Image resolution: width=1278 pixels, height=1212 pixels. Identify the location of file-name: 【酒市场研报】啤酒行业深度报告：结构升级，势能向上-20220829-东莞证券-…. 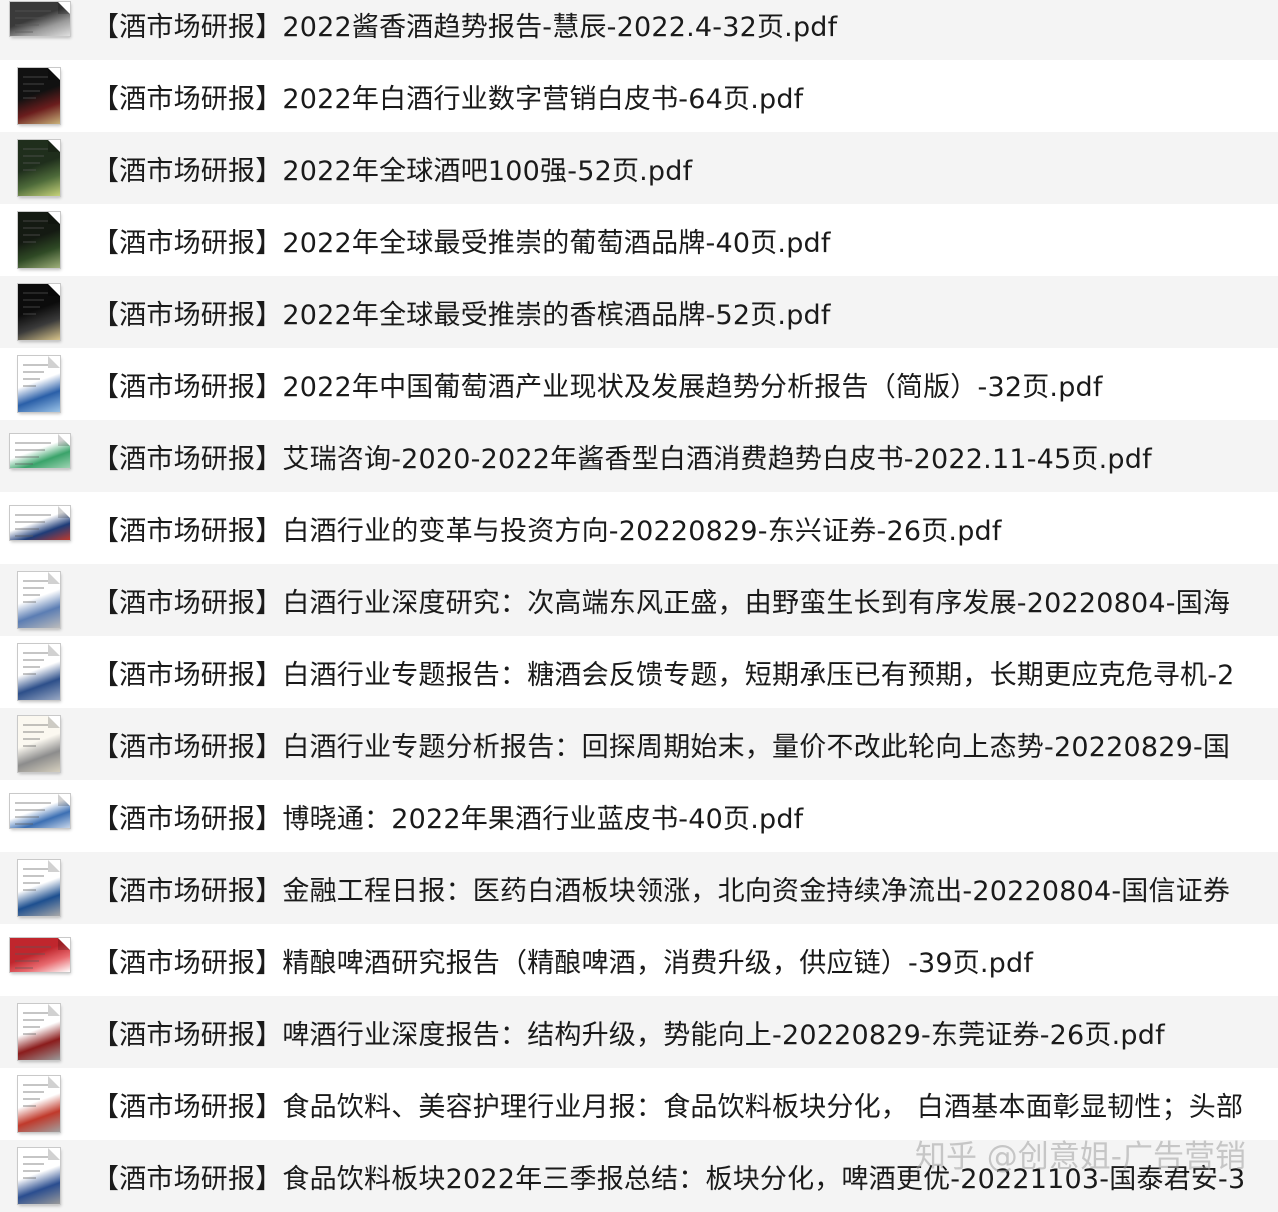
(628, 1035).